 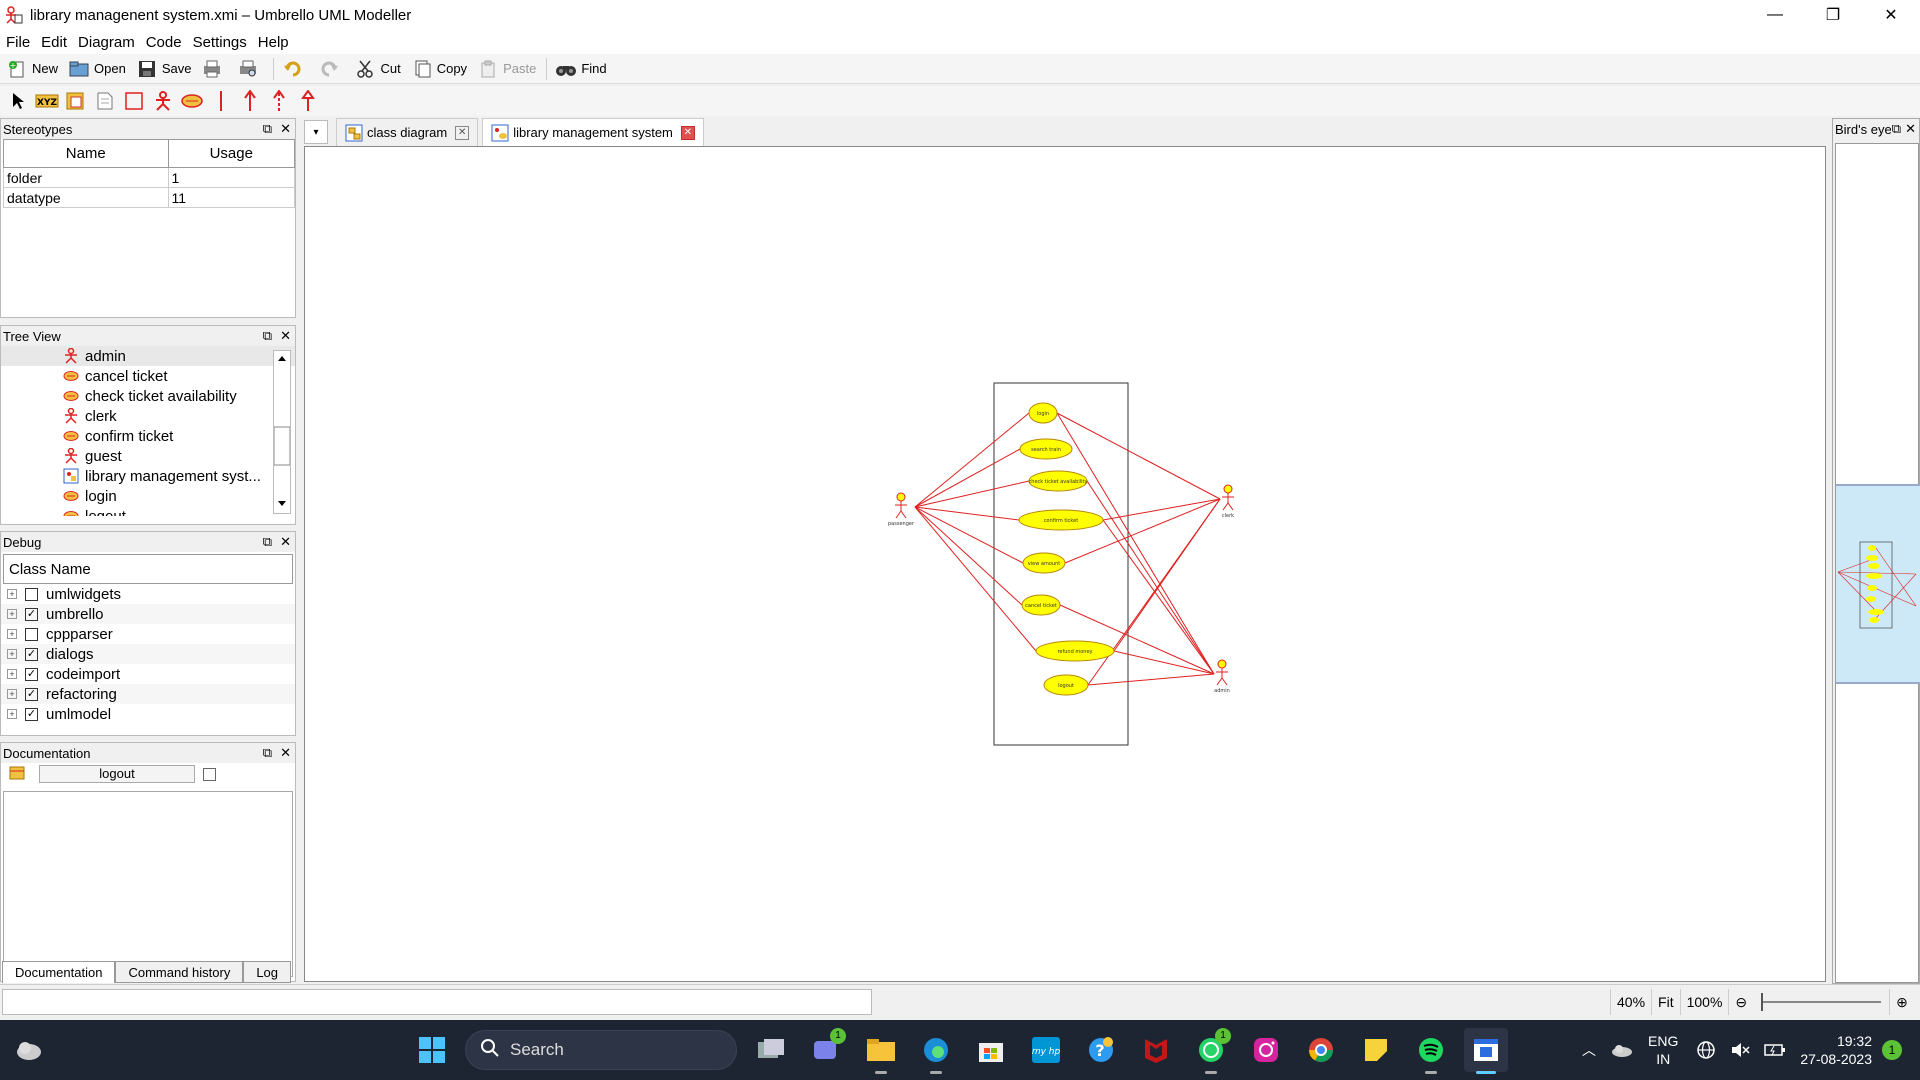 What do you see at coordinates (148, 614) in the screenshot?
I see `debug-item: + ✓ umbrello` at bounding box center [148, 614].